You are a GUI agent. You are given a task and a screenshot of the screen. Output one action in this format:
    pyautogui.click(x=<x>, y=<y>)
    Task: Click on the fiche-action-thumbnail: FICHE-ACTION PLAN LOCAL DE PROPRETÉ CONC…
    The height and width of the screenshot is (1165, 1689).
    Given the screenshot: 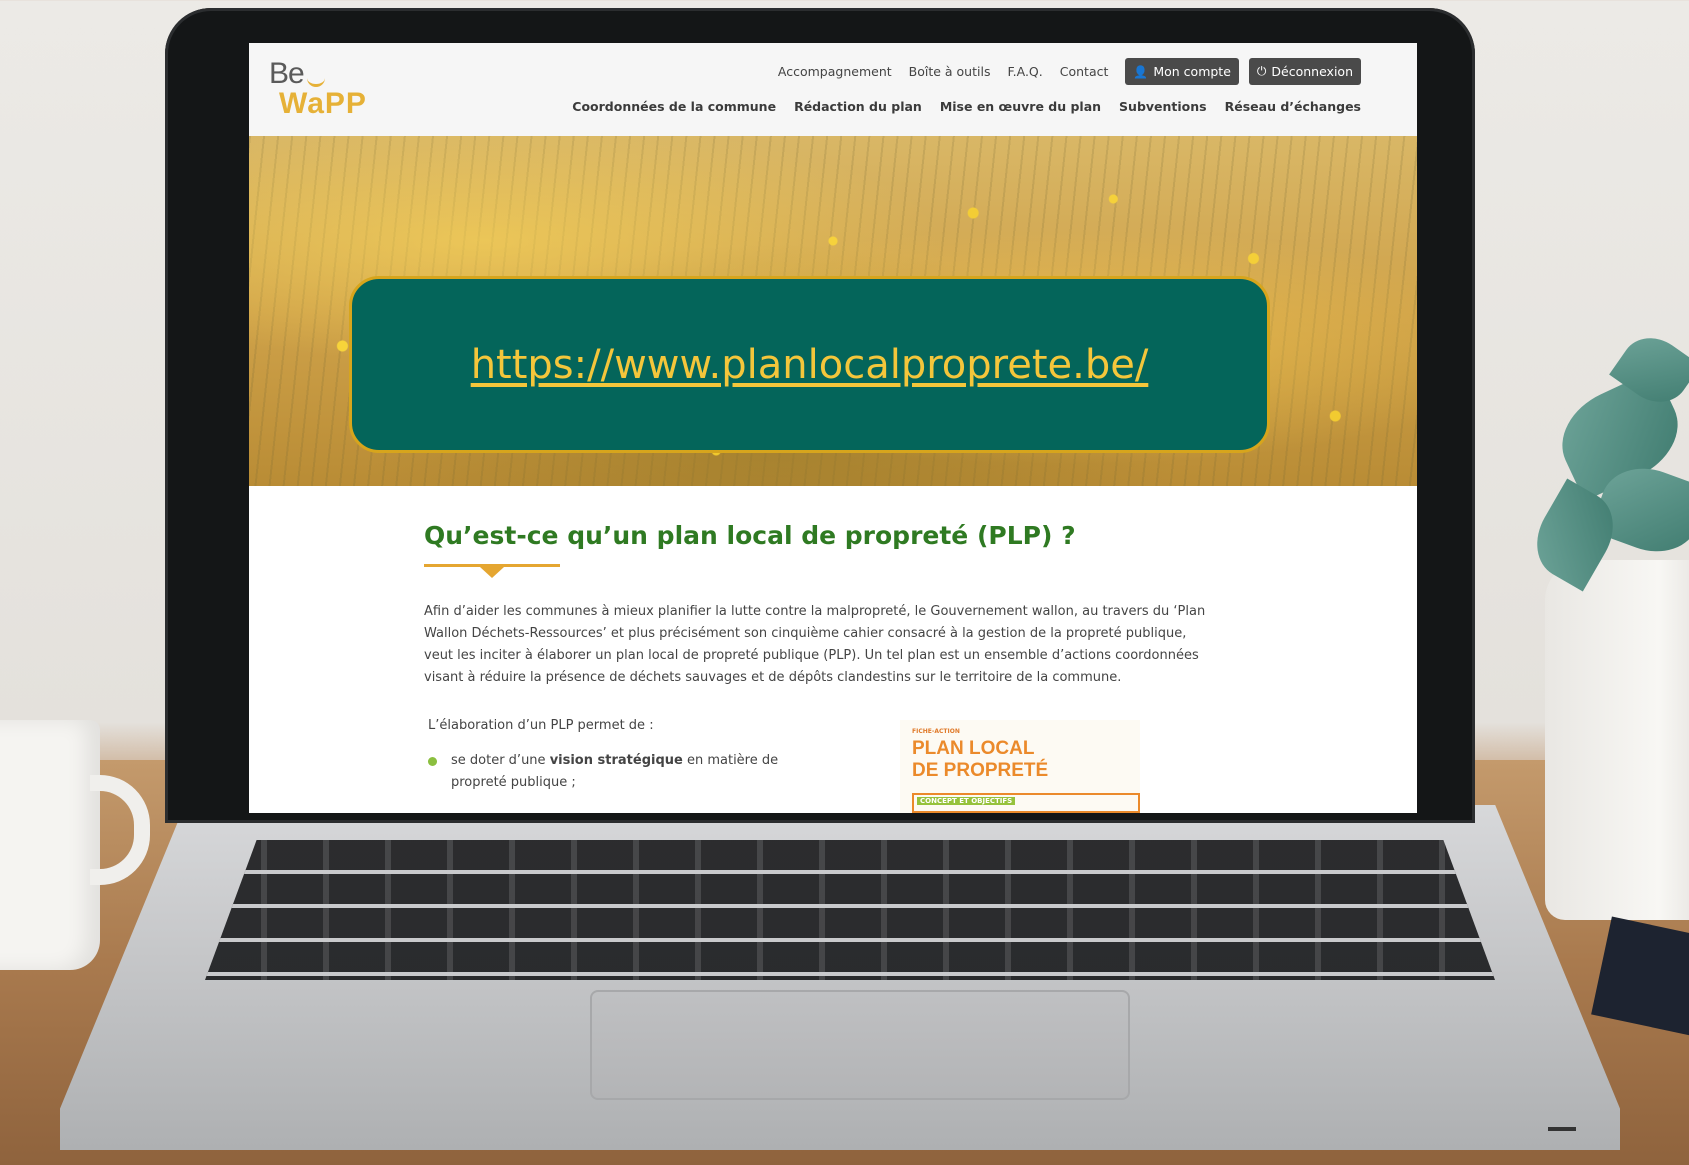 What is the action you would take?
    pyautogui.click(x=1020, y=766)
    